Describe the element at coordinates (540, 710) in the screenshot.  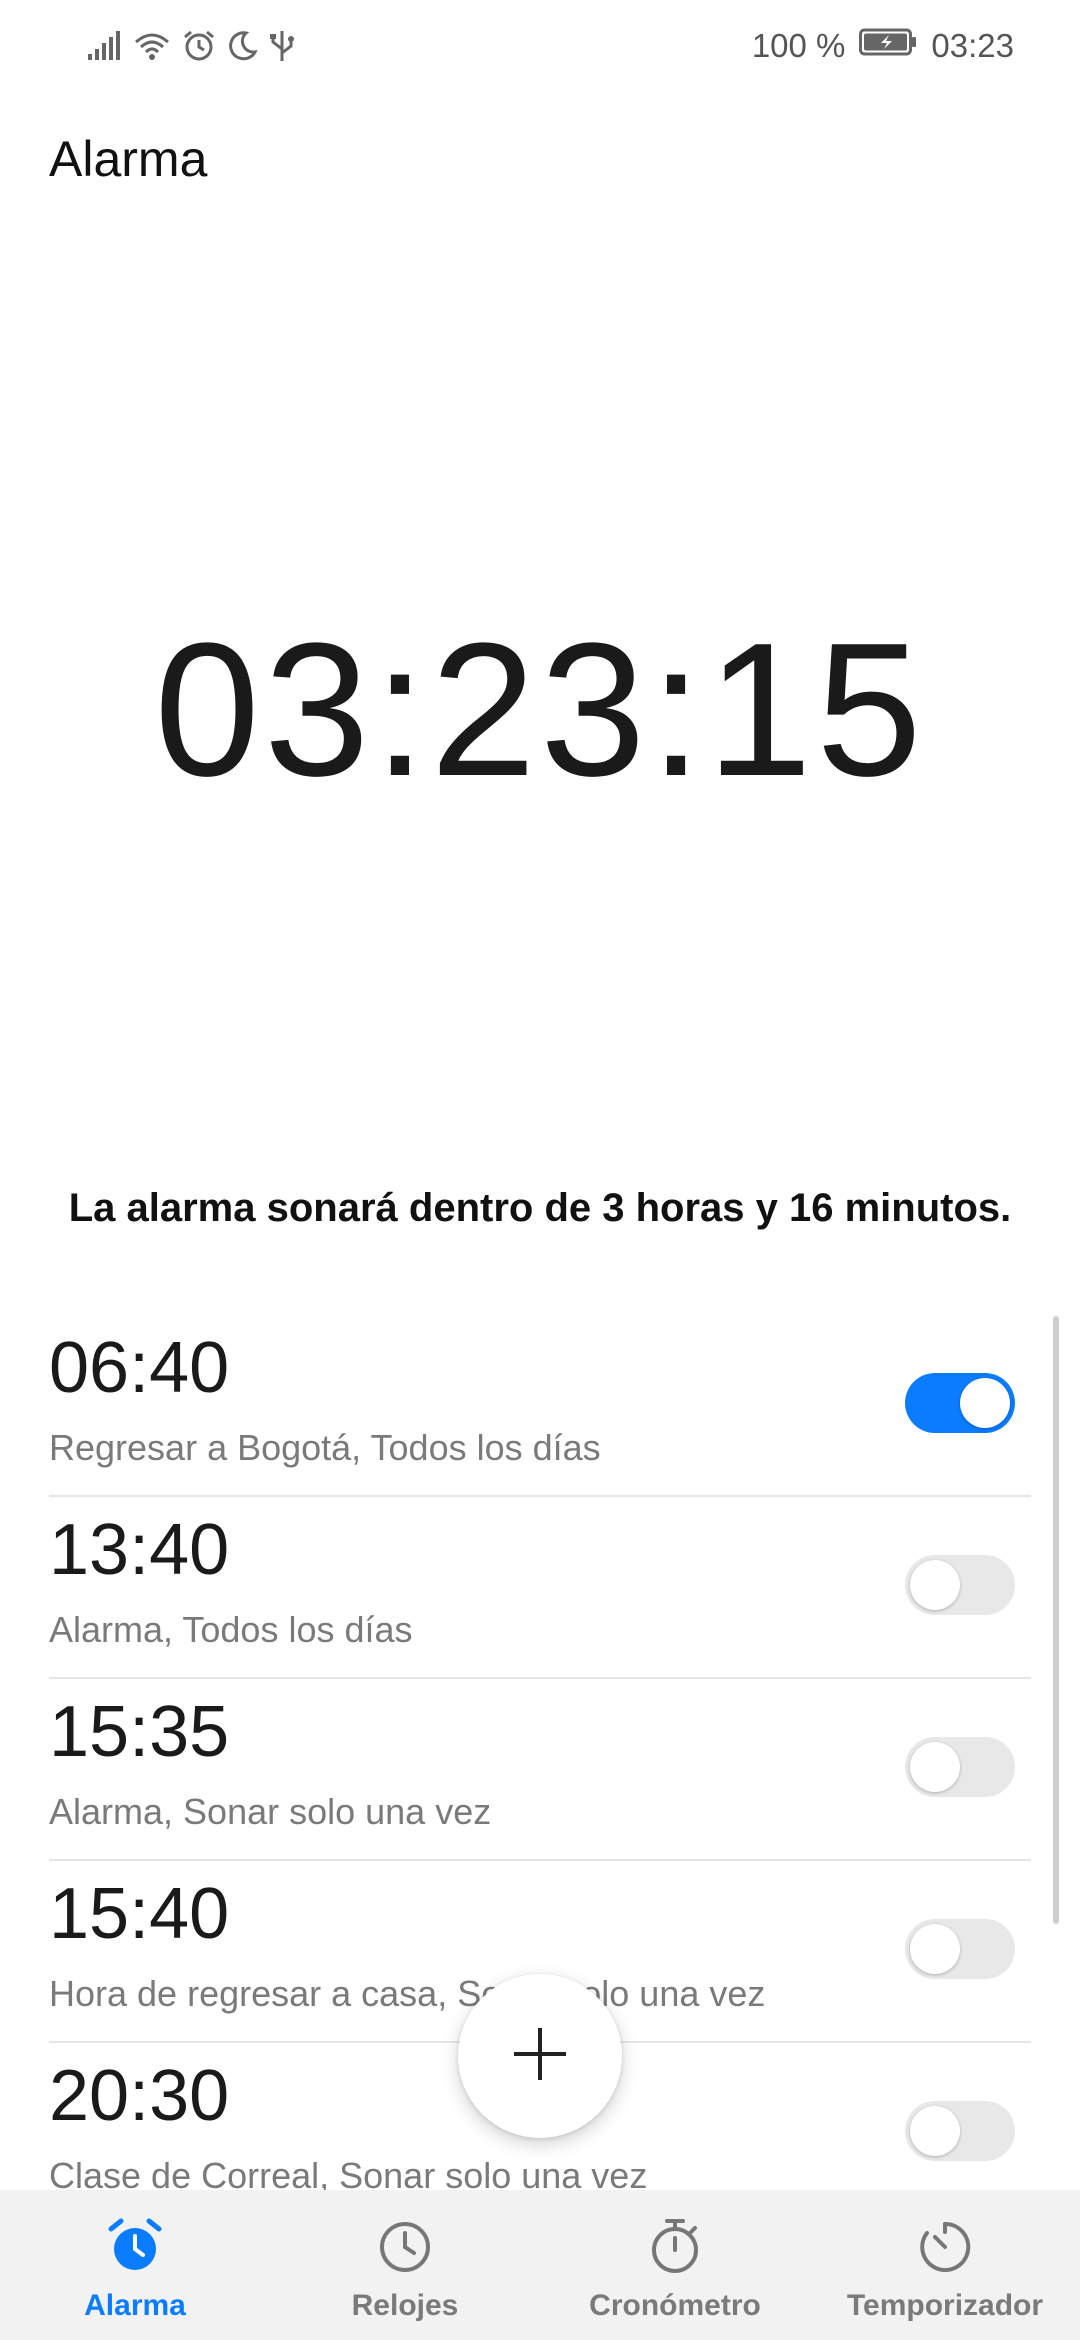
I see `current-time-display: 03:23:15` at that location.